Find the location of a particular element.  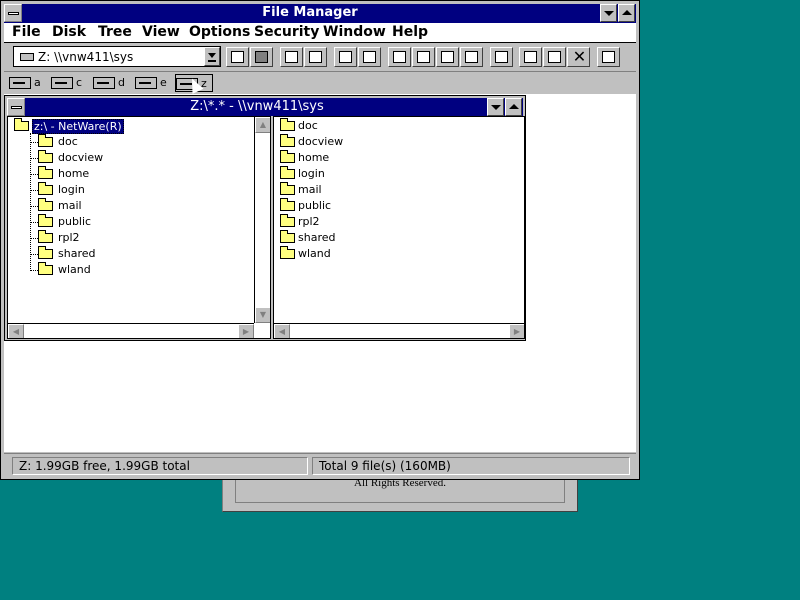

sort-by-name-button is located at coordinates (399, 57).